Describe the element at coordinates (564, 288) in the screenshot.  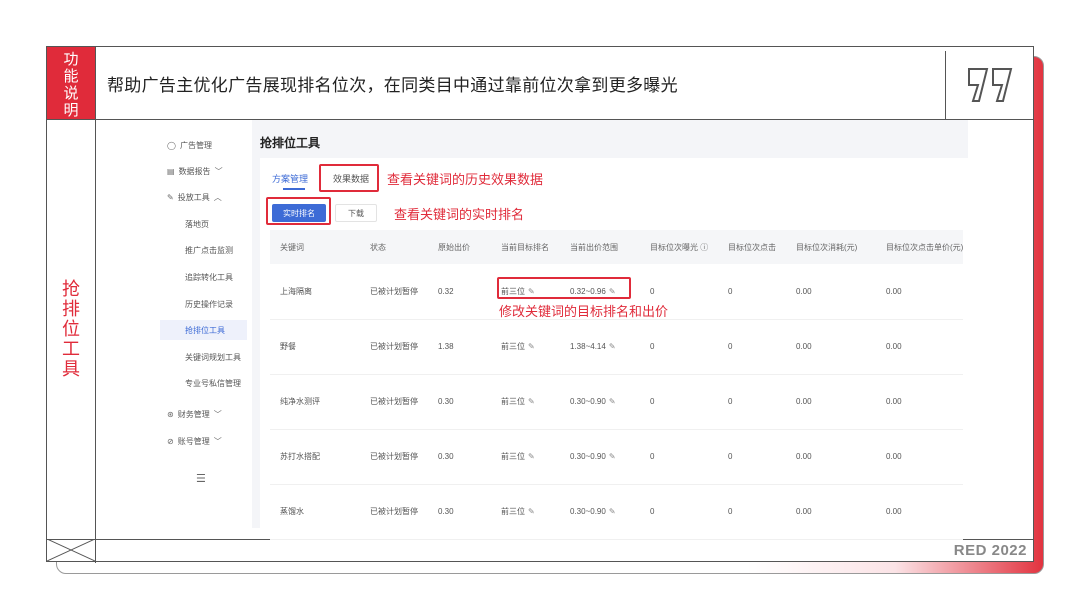
I see `annotation-box-modify` at that location.